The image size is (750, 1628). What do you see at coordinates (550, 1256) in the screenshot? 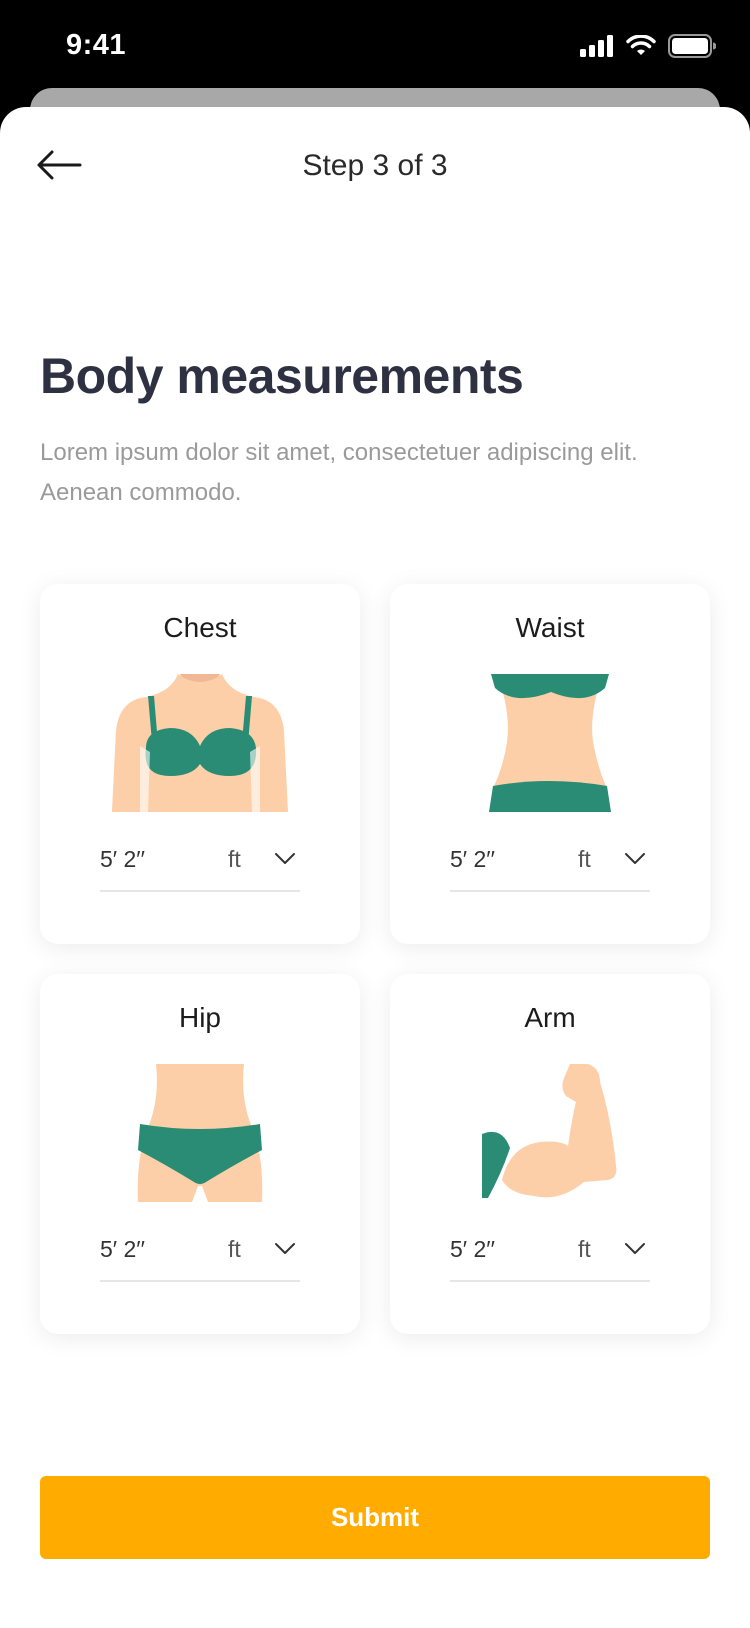
I see `arm-measurement-select: 5′ 2′′ ft` at bounding box center [550, 1256].